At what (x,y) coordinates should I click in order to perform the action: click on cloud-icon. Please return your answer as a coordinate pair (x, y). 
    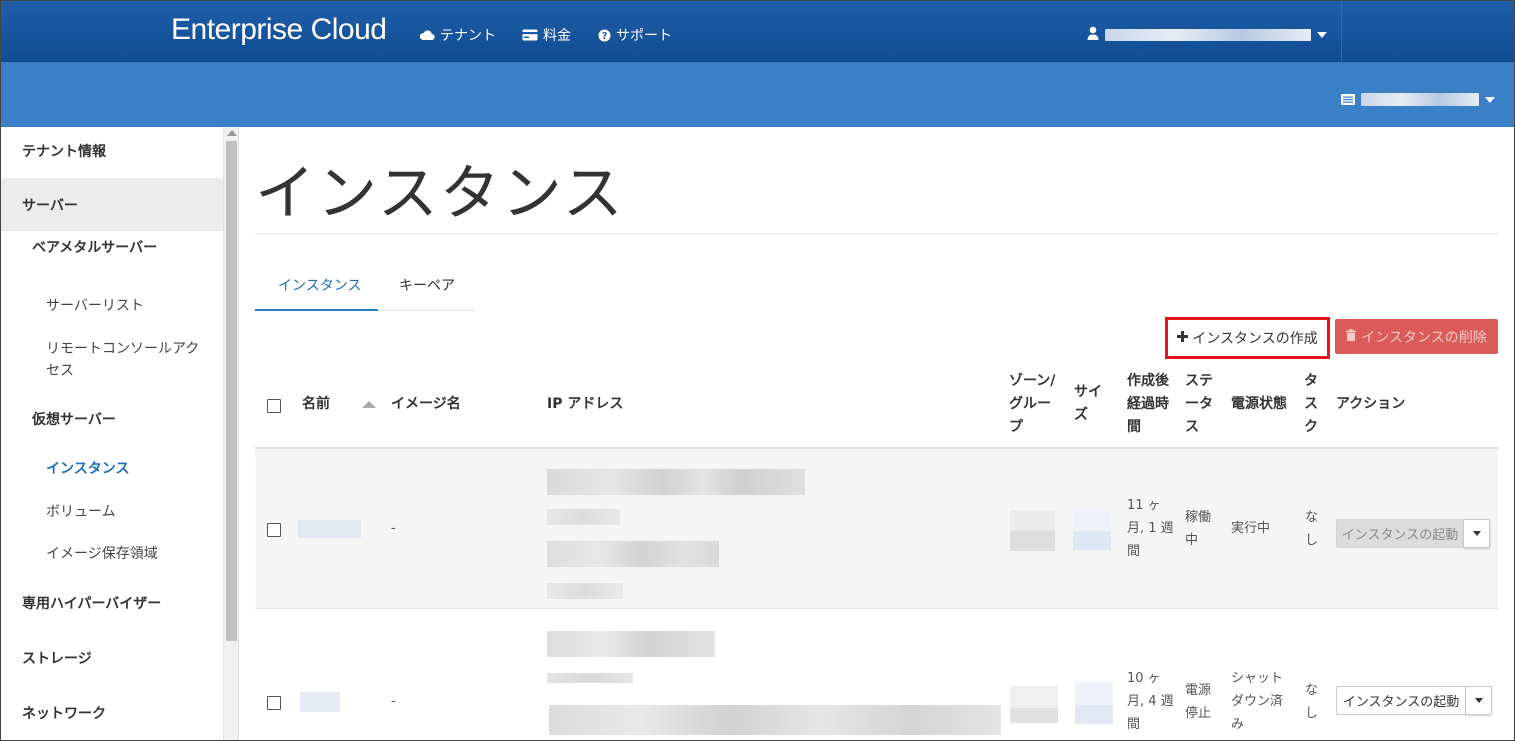
    Looking at the image, I should click on (427, 35).